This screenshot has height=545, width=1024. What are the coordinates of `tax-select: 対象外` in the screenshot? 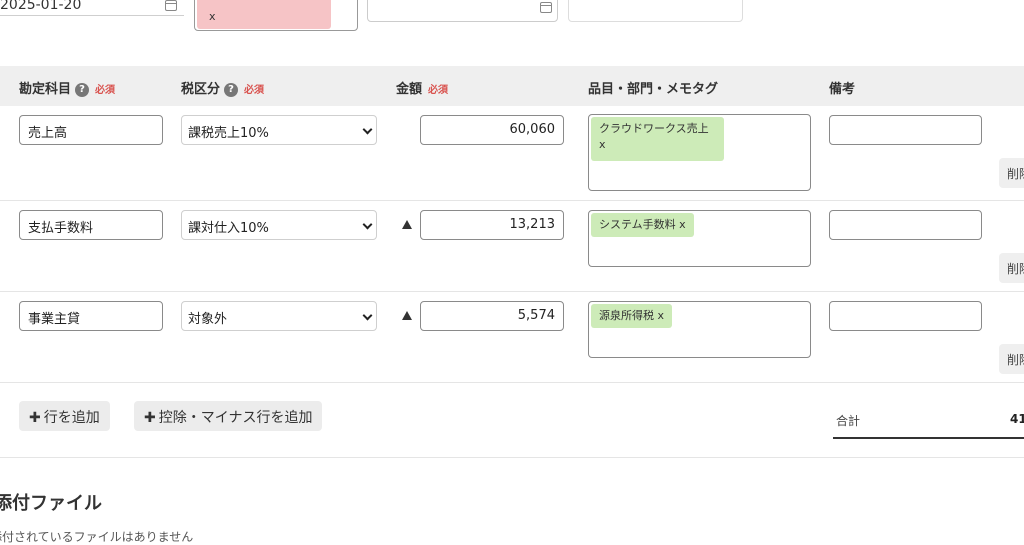 It's located at (279, 316).